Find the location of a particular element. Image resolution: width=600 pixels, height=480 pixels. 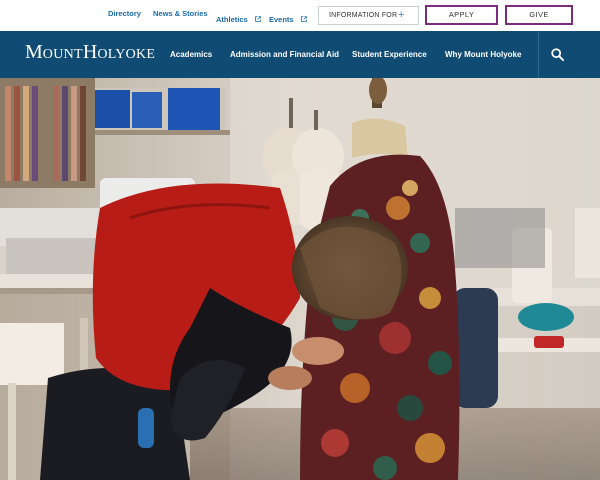

information-for-label: INFORMATION FOR is located at coordinates (363, 15).